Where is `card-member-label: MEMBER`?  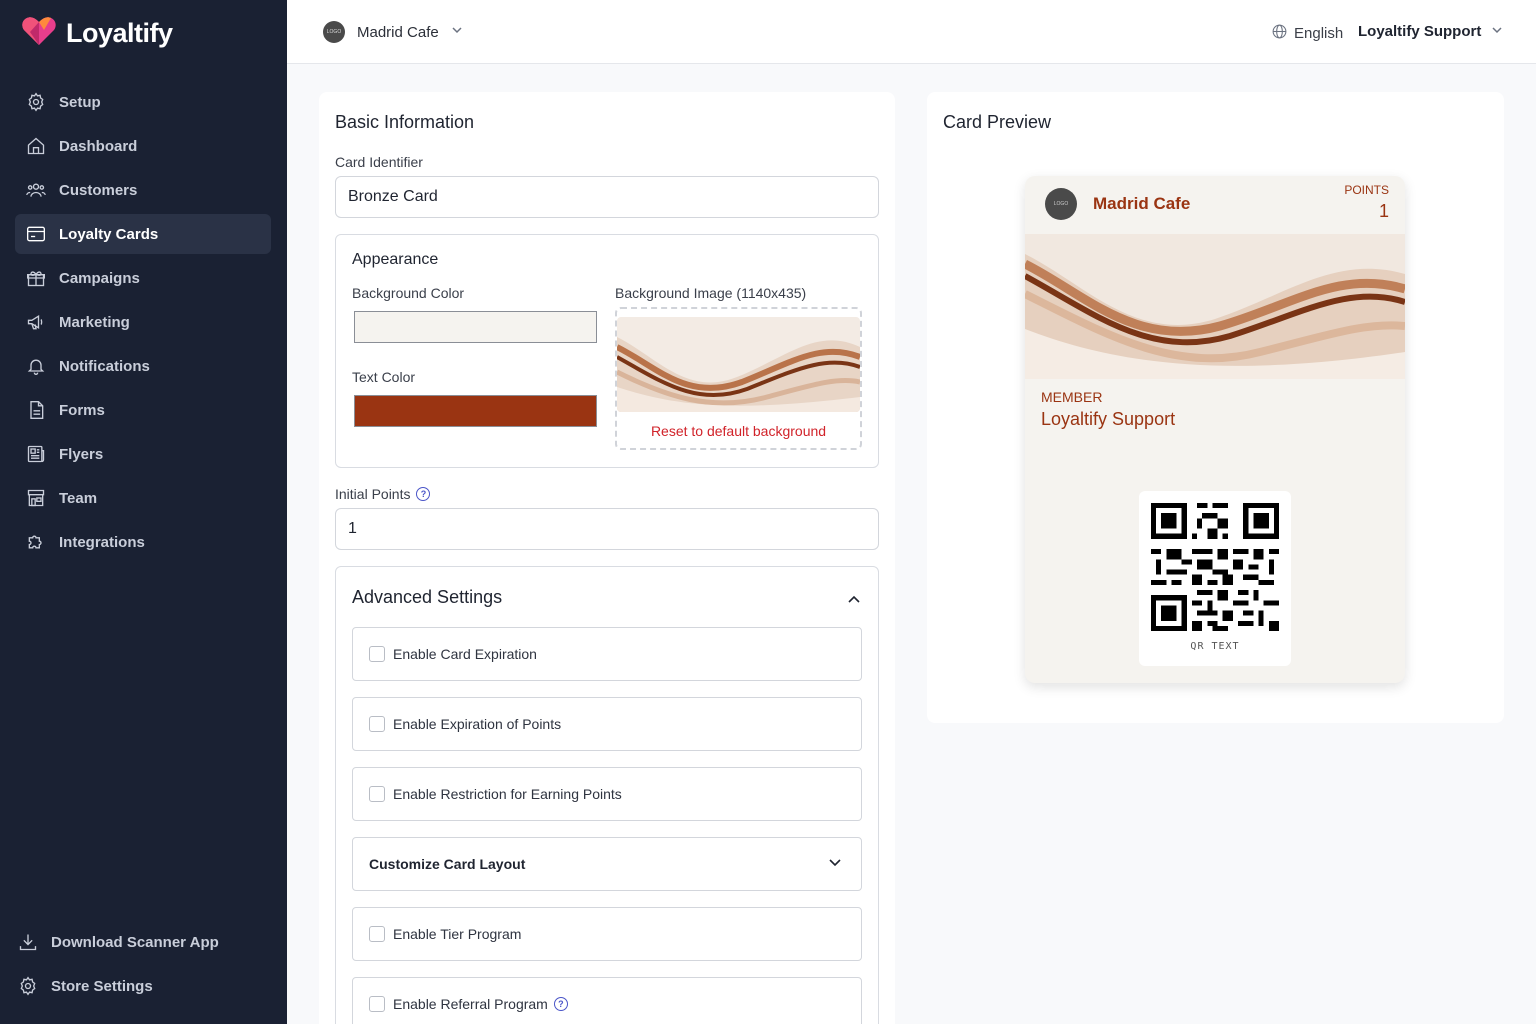
card-member-label: MEMBER is located at coordinates (1072, 397).